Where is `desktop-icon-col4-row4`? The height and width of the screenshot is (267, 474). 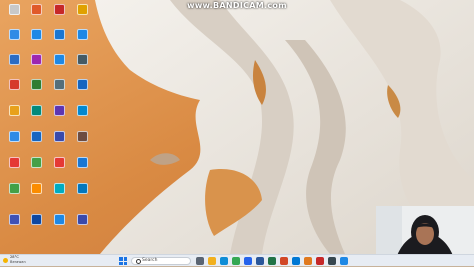
desktop-icon-col4-row4 is located at coordinates (82, 91).